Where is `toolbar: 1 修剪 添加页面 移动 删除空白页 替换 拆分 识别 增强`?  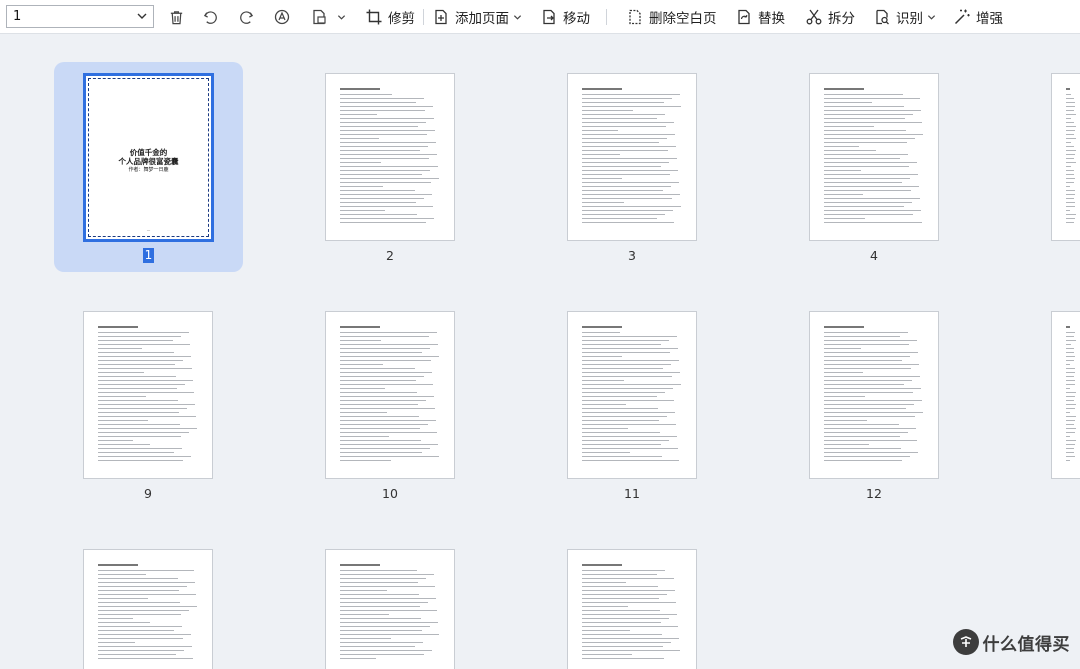 toolbar: 1 修剪 添加页面 移动 删除空白页 替换 拆分 识别 增强 is located at coordinates (540, 17).